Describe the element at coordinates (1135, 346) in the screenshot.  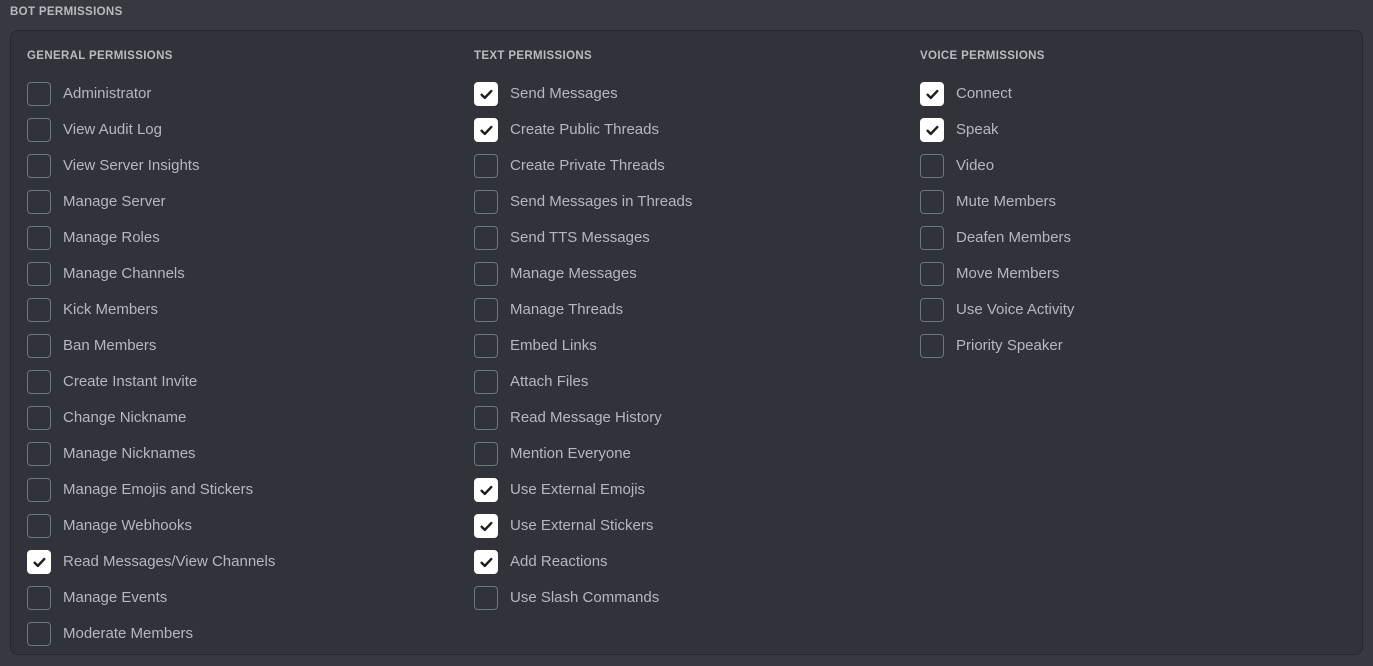
I see `permission-row: Priority Speaker` at that location.